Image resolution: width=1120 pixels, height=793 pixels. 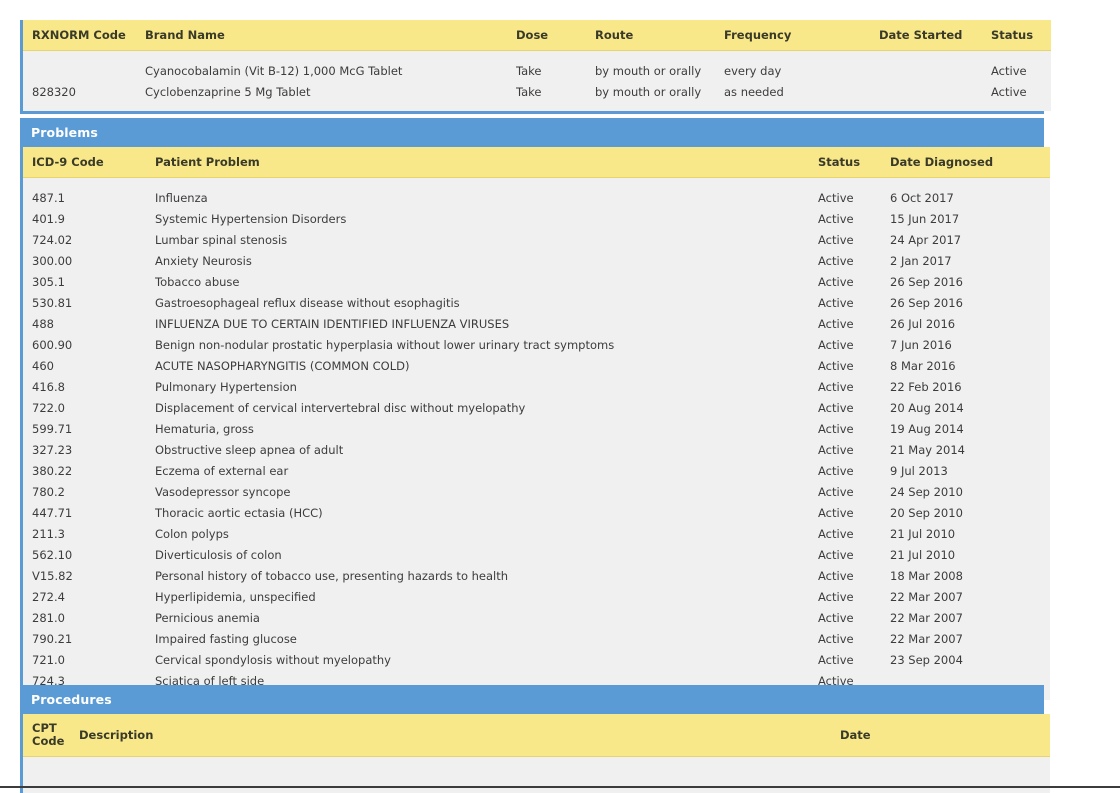 What do you see at coordinates (486, 197) in the screenshot?
I see `problem-description: Influenza` at bounding box center [486, 197].